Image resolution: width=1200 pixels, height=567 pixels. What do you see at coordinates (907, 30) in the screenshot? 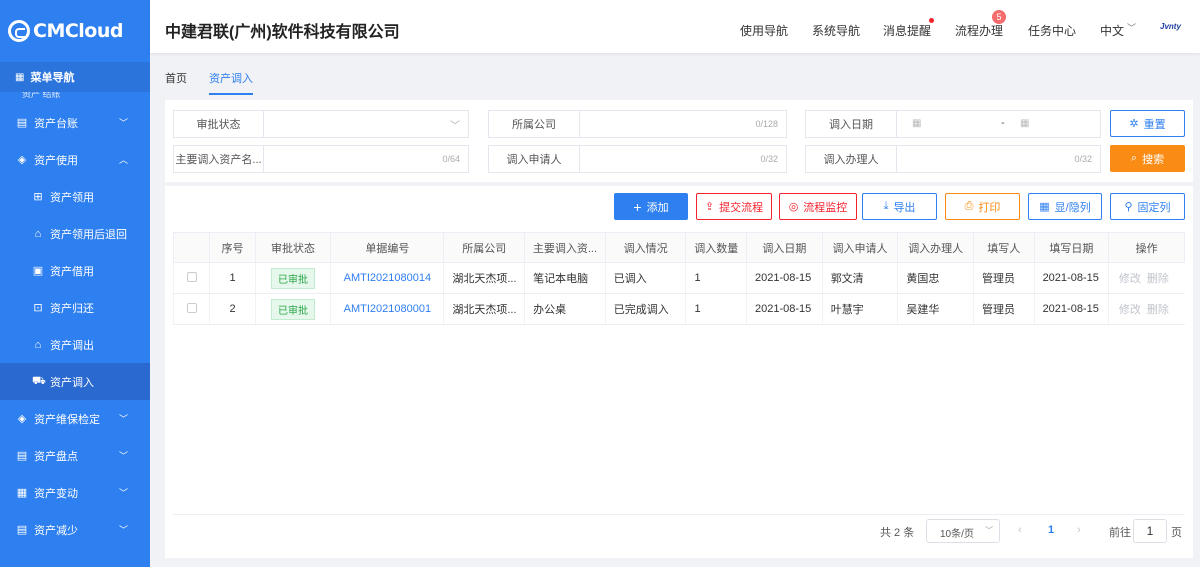
I see `nav-messages: 消息提醒` at bounding box center [907, 30].